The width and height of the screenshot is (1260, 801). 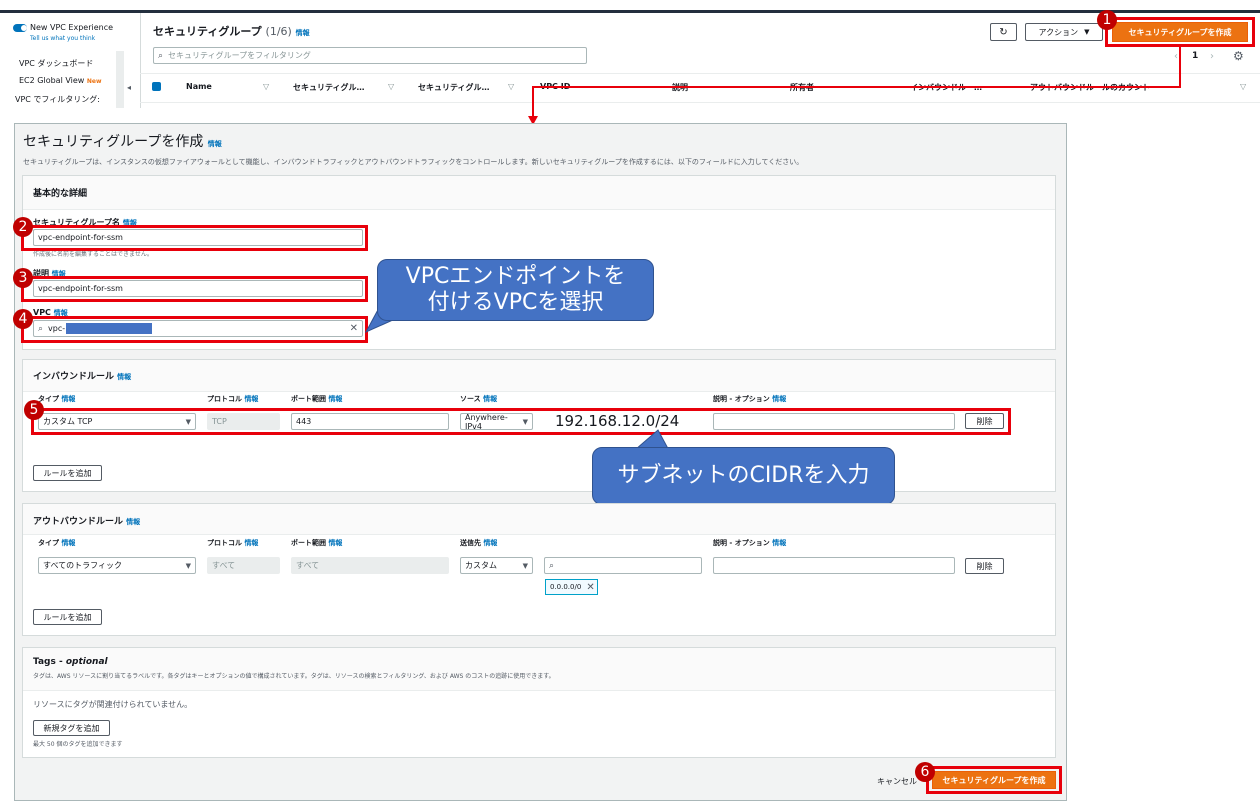 What do you see at coordinates (194, 238) in the screenshot?
I see `highlight-sg-name` at bounding box center [194, 238].